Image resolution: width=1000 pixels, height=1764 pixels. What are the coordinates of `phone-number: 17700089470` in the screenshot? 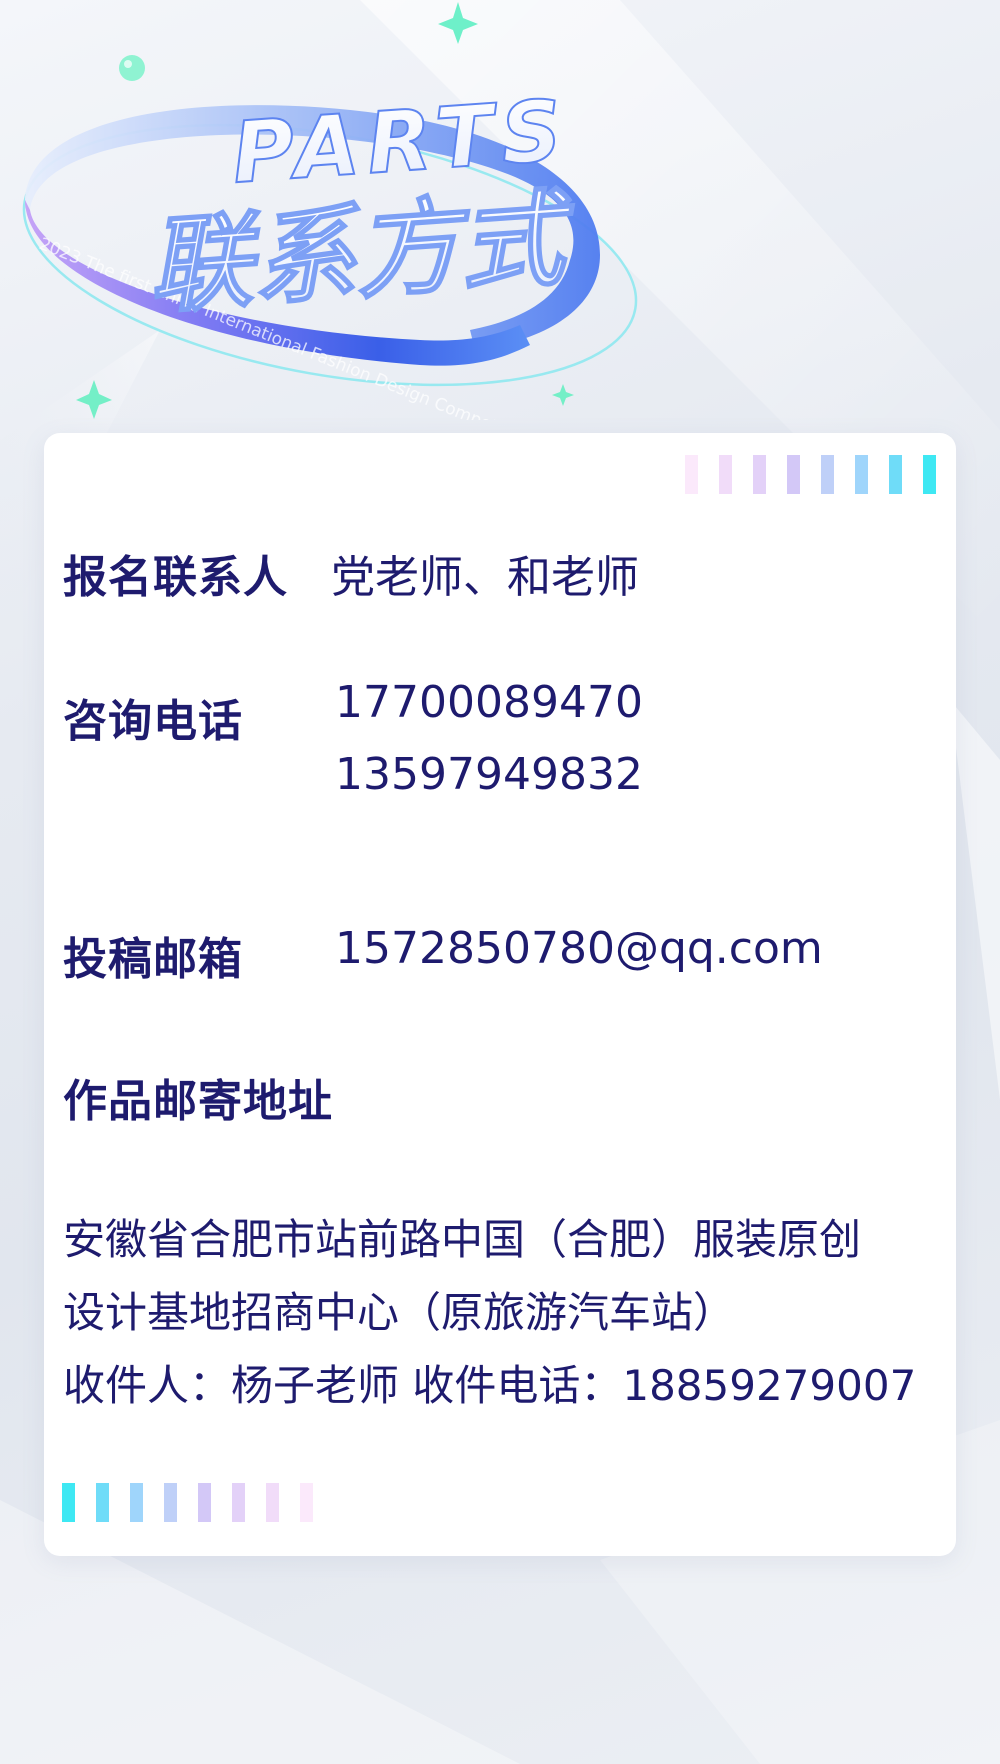 It's located at (489, 703).